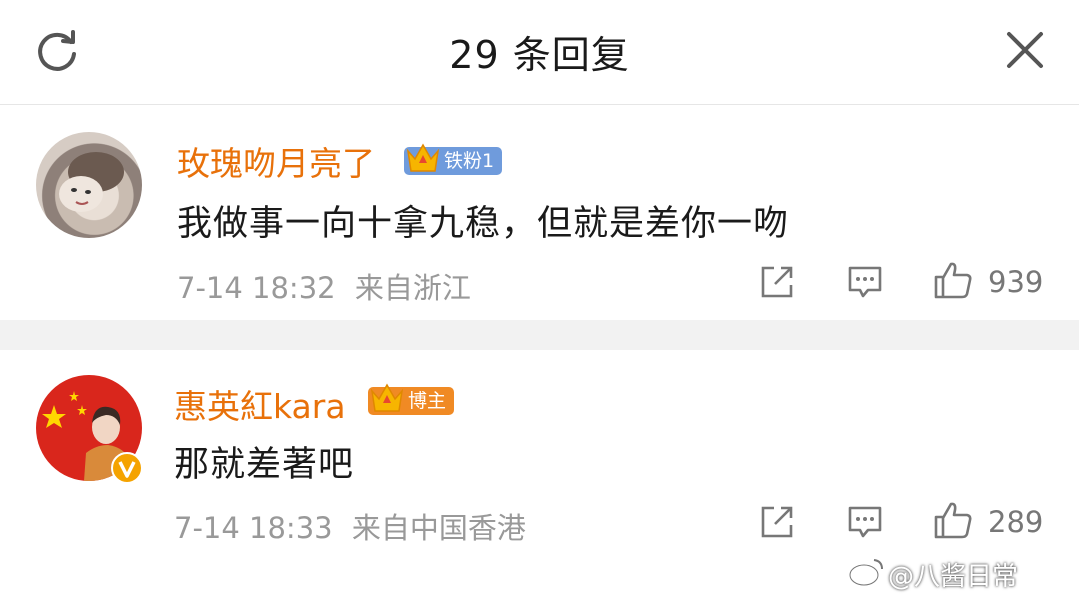  I want to click on section-divider, so click(539, 335).